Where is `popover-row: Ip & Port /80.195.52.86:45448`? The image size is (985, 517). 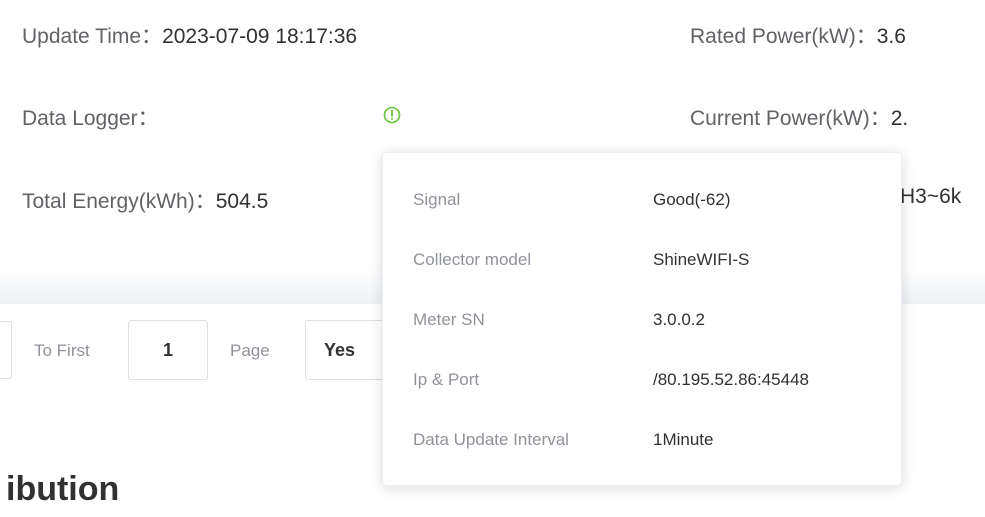 popover-row: Ip & Port /80.195.52.86:45448 is located at coordinates (611, 380).